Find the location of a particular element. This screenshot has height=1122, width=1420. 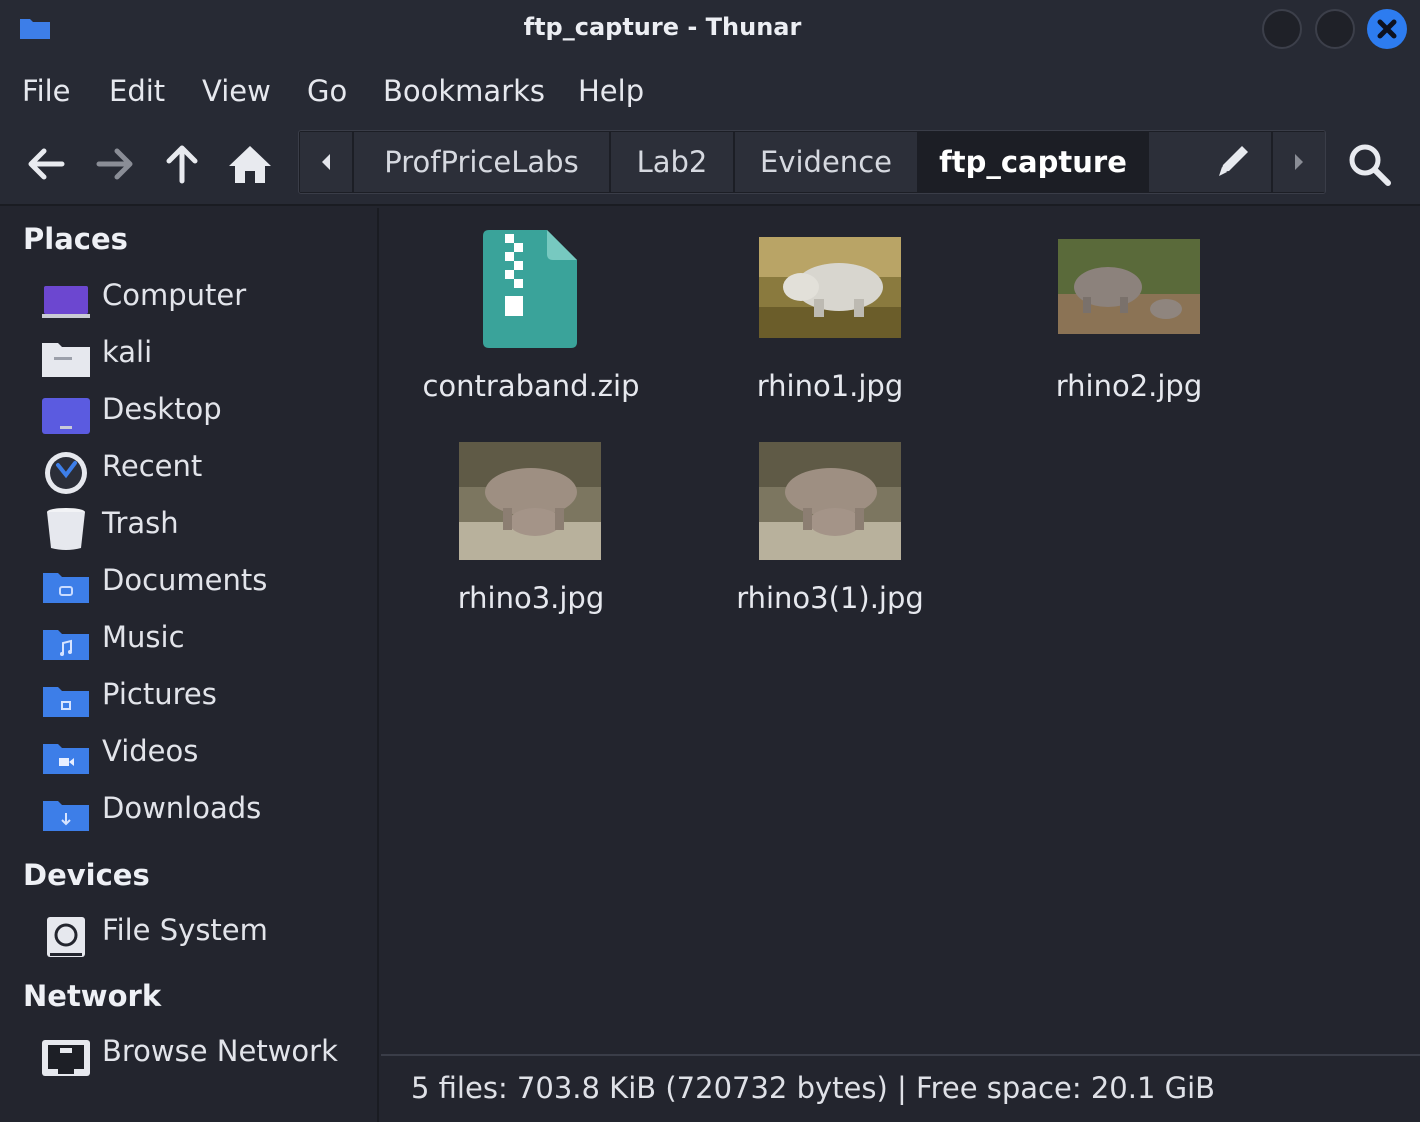

back-arrow-icon is located at coordinates (47, 164).